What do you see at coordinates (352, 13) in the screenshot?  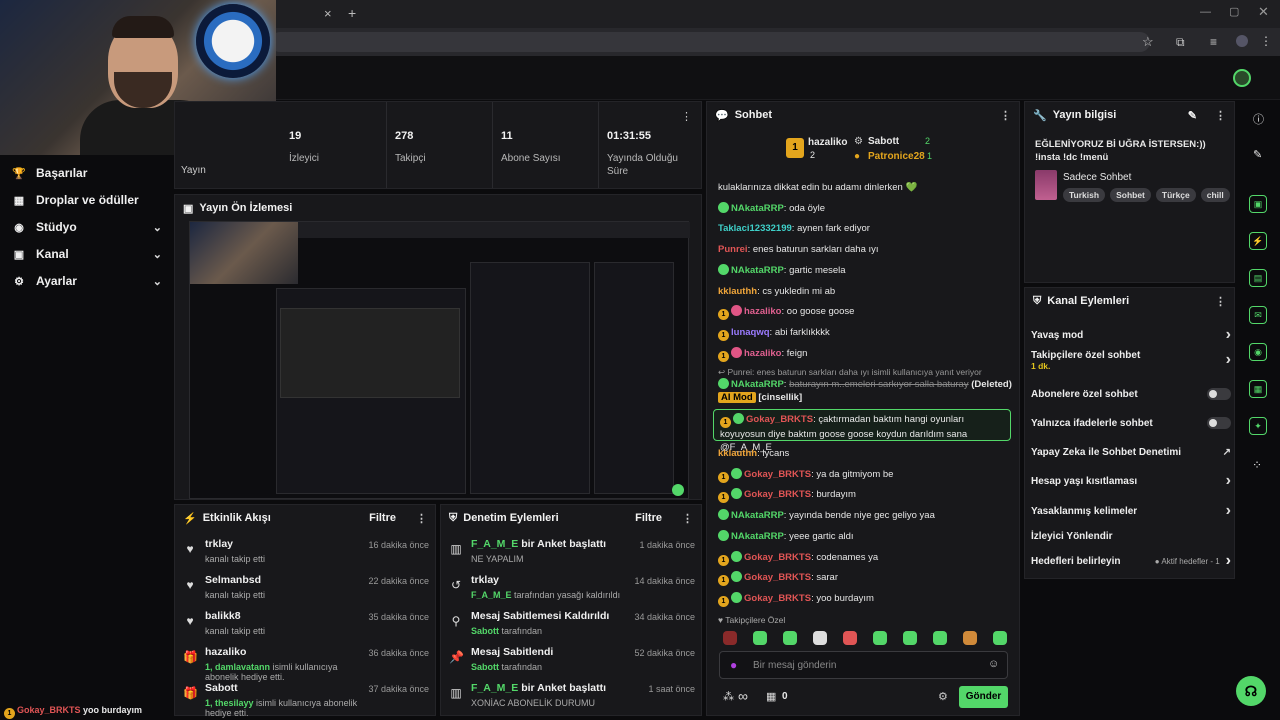 I see `new-tab-icon: +` at bounding box center [352, 13].